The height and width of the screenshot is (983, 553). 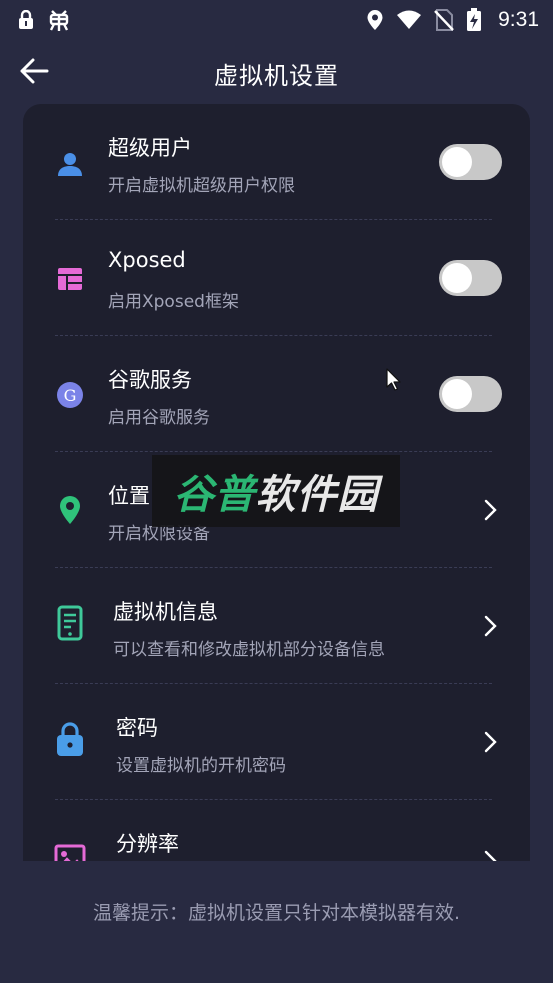 I want to click on location-pin-icon, so click(x=70, y=510).